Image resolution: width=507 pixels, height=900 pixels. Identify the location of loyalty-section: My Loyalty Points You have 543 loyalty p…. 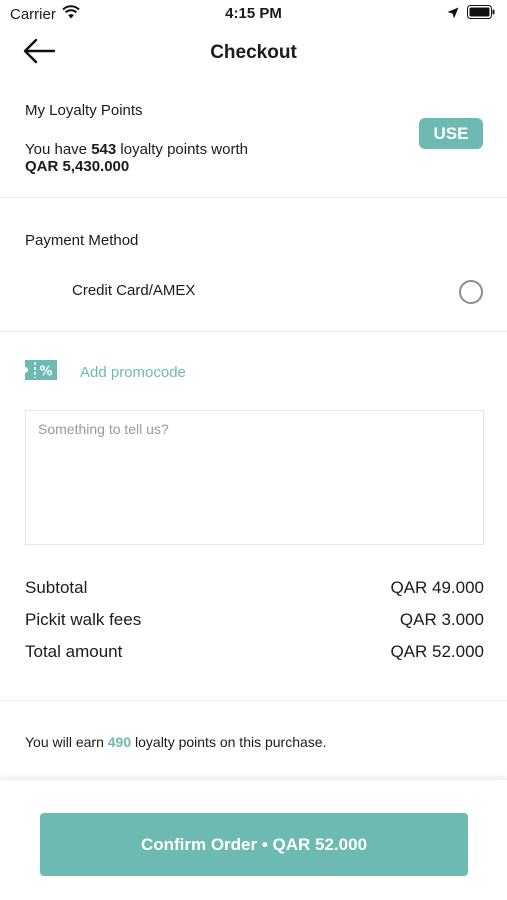
(253, 149).